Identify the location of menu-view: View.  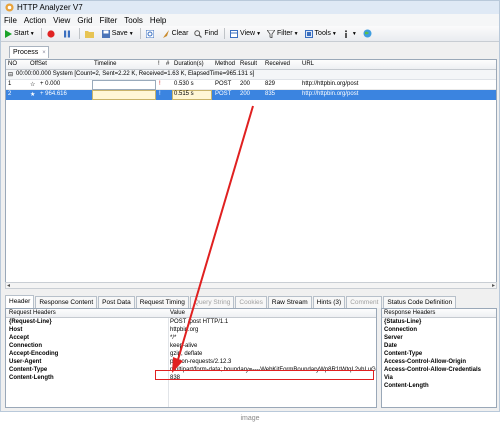
(61, 20).